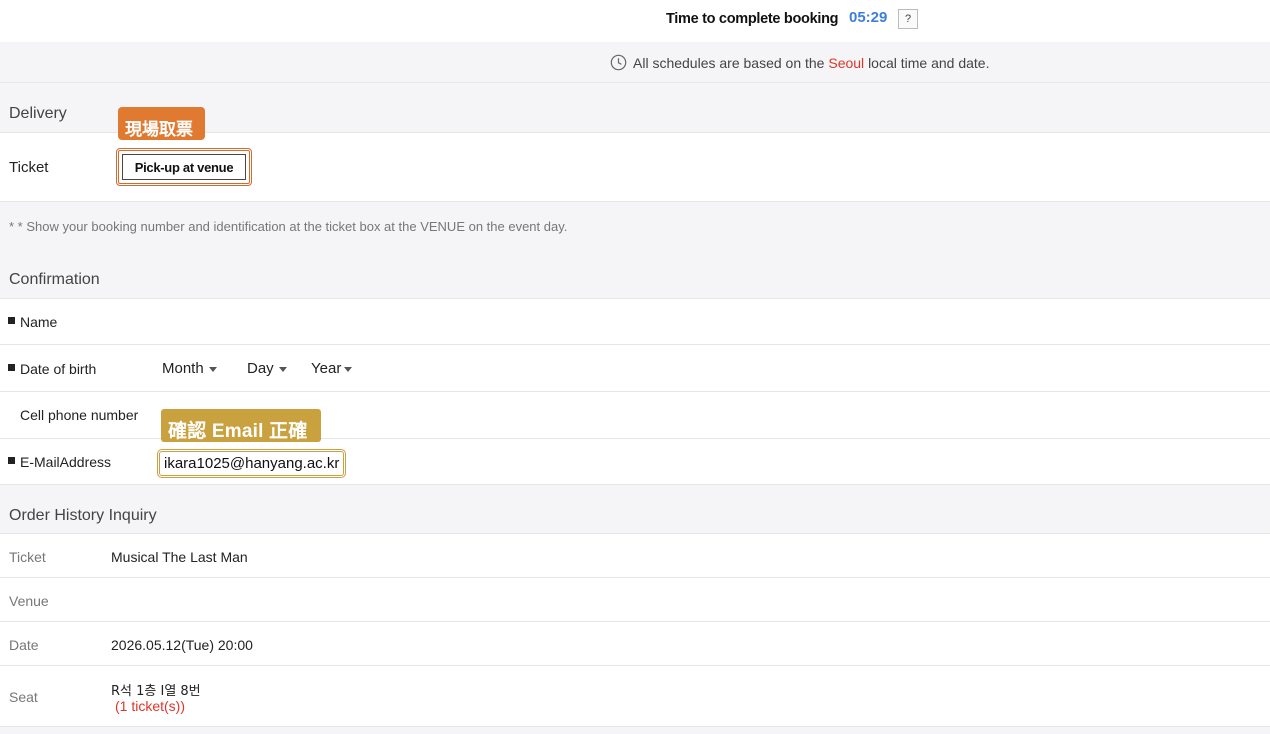 The width and height of the screenshot is (1270, 734). Describe the element at coordinates (27, 557) in the screenshot. I see `inquiry-ticket-label: Ticket` at that location.